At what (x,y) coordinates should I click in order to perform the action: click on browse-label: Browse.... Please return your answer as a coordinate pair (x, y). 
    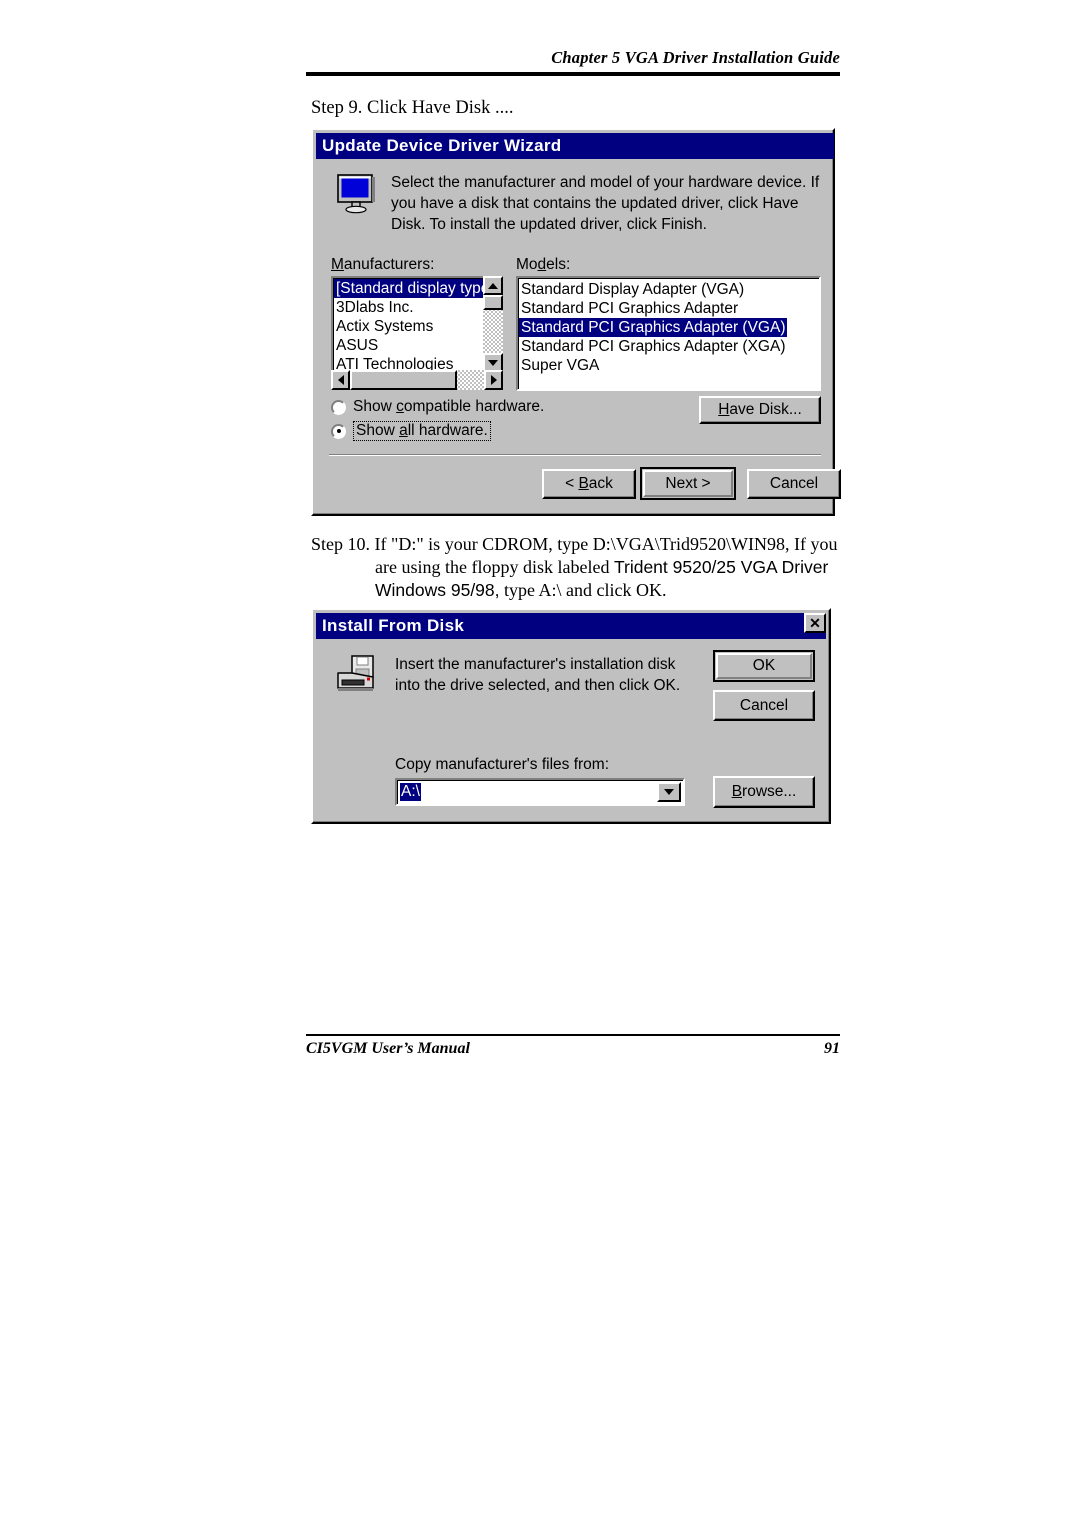
    Looking at the image, I should click on (764, 791).